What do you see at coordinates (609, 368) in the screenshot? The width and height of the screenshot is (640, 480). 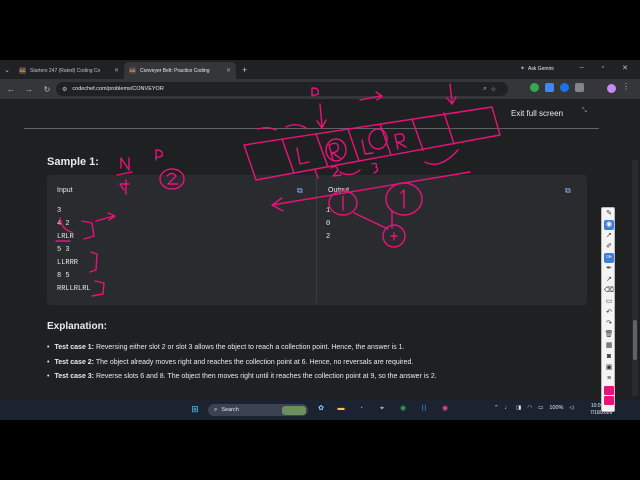 I see `save-icon: ▣` at bounding box center [609, 368].